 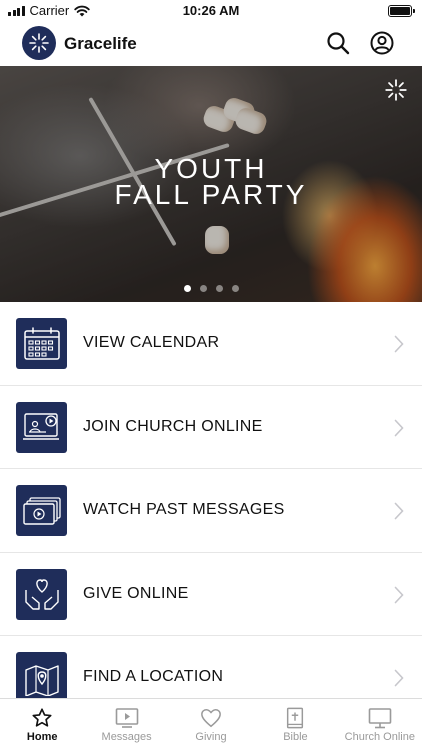 What do you see at coordinates (211, 194) in the screenshot?
I see `hero-title-line2: FALL PARTY` at bounding box center [211, 194].